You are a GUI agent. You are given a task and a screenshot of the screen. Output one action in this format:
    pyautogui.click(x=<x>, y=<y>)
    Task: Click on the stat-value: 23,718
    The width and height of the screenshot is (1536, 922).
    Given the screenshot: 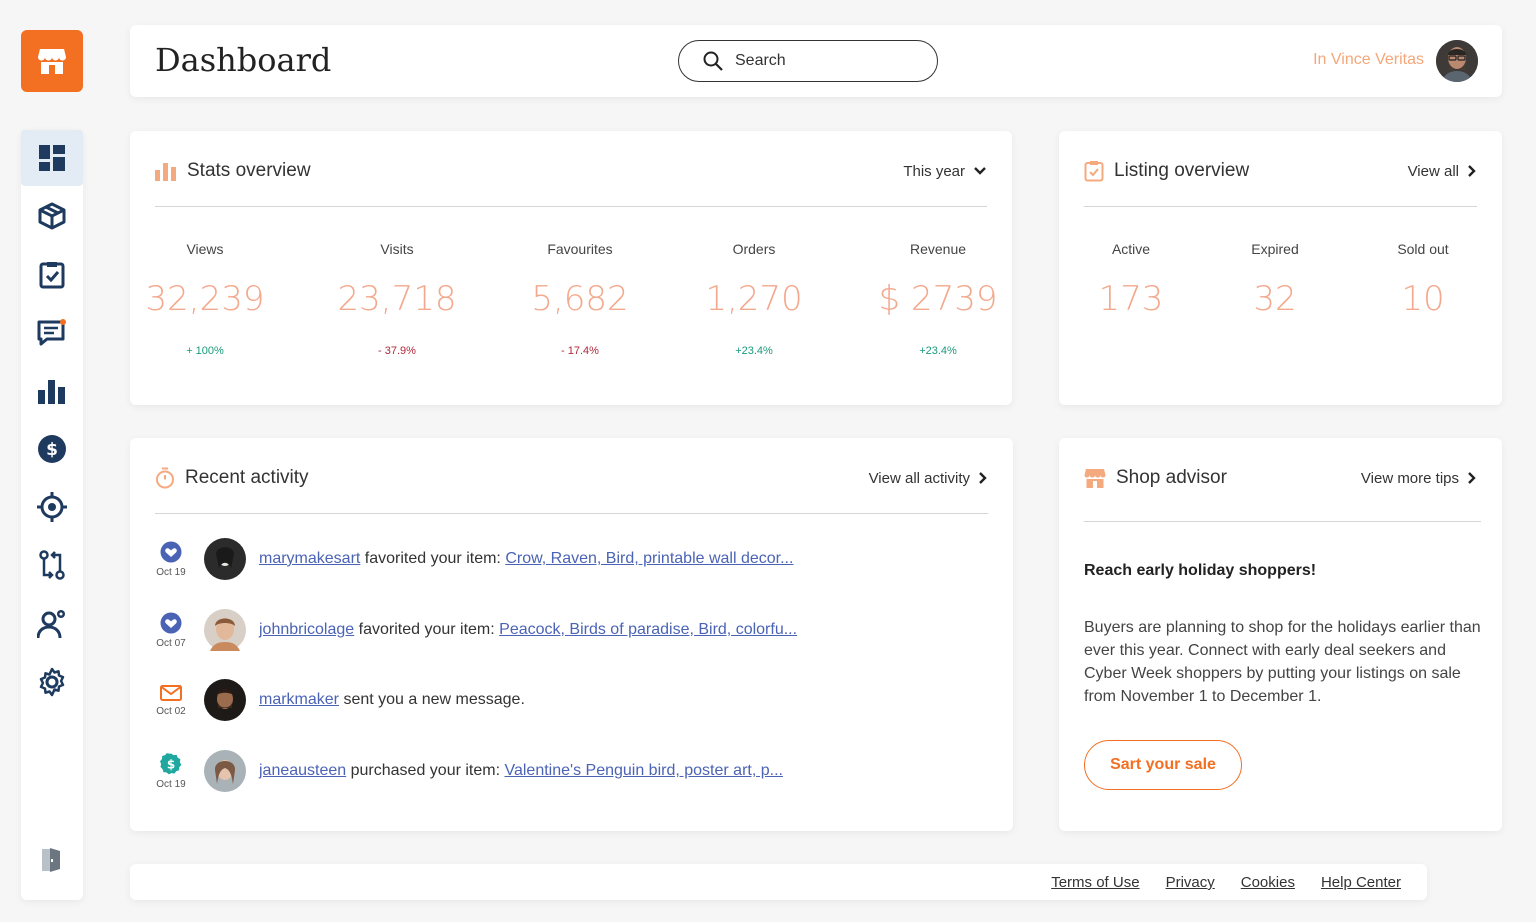 What is the action you would take?
    pyautogui.click(x=397, y=299)
    